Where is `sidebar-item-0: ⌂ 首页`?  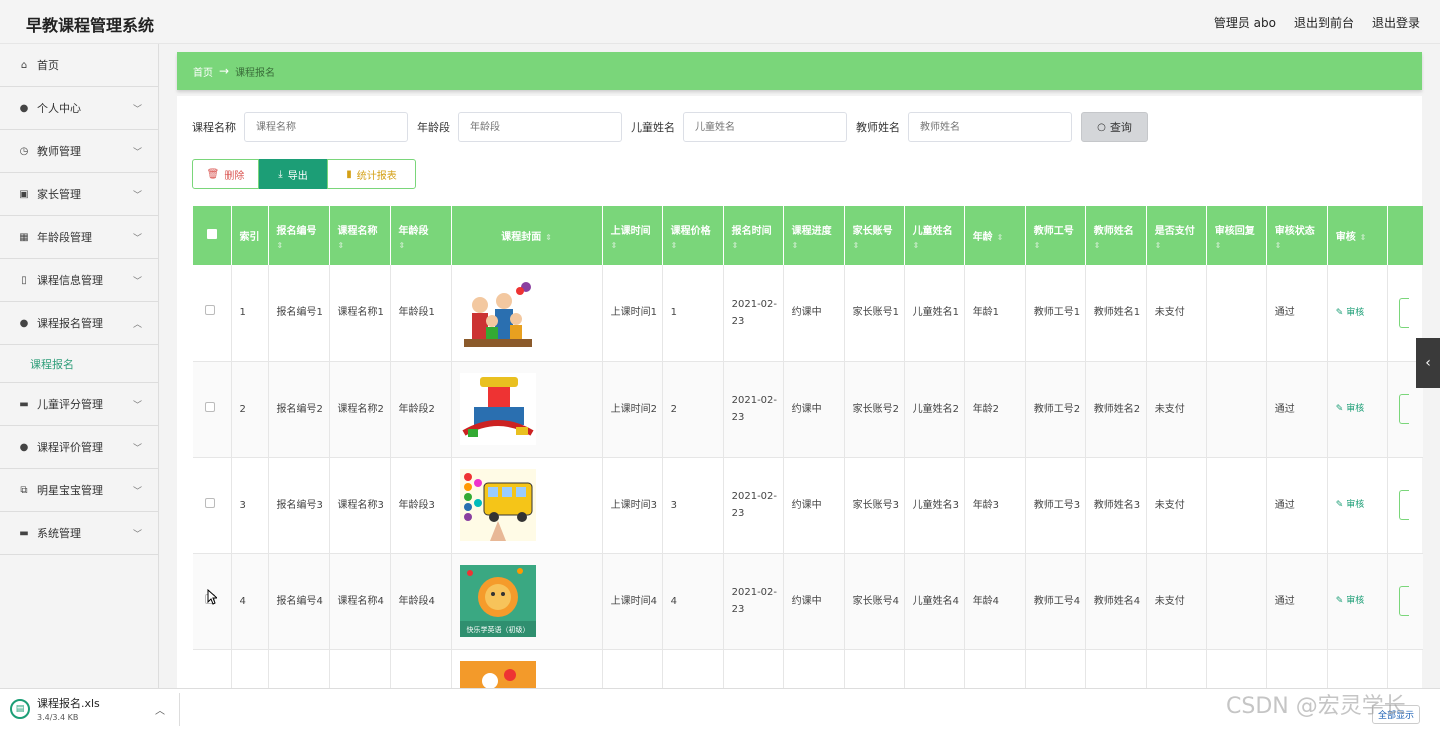
sidebar-item-0: ⌂ 首页 is located at coordinates (79, 65).